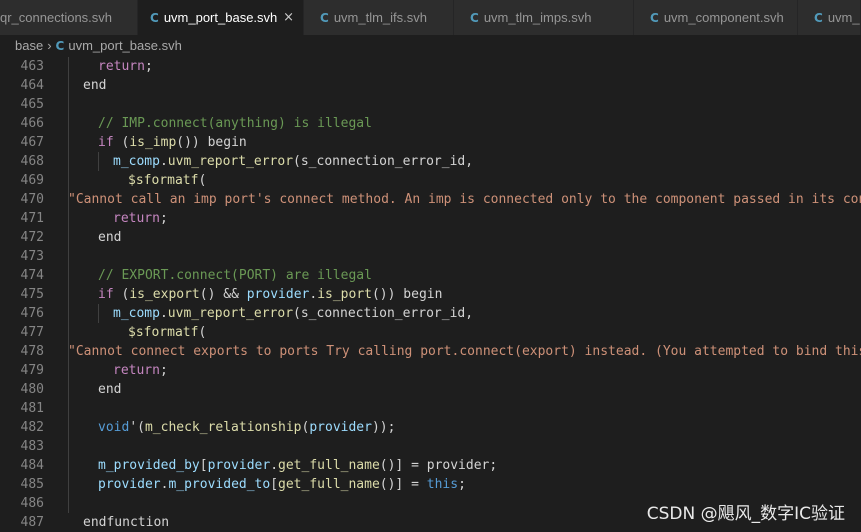 The height and width of the screenshot is (532, 861). I want to click on tab-qr-connections: qr_connections.svh, so click(69, 17).